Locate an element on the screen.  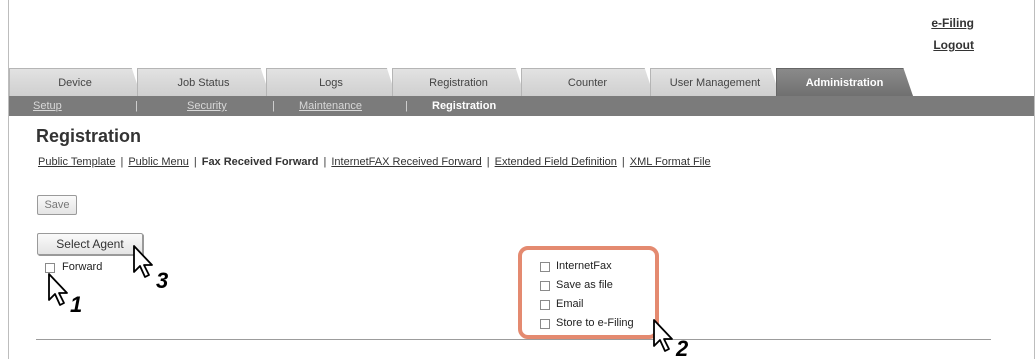
subnav-setup: Setup is located at coordinates (47, 106).